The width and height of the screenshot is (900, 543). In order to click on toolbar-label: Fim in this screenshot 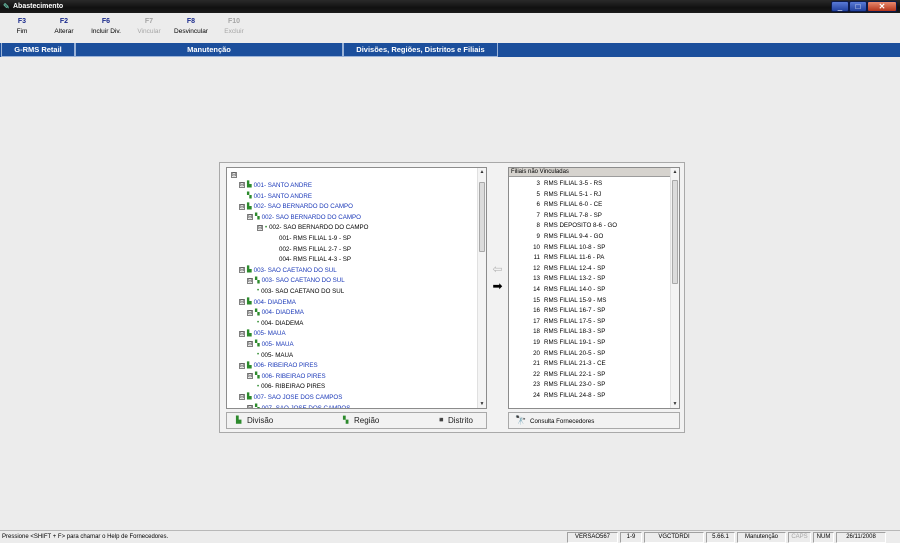, I will do `click(22, 31)`.